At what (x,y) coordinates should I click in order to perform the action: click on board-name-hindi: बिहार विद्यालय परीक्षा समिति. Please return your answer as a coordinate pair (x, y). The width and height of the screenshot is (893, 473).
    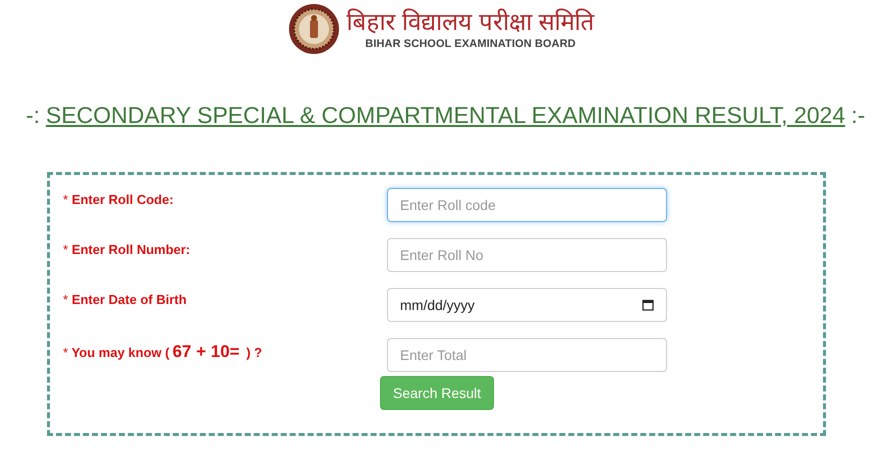
    Looking at the image, I should click on (470, 23).